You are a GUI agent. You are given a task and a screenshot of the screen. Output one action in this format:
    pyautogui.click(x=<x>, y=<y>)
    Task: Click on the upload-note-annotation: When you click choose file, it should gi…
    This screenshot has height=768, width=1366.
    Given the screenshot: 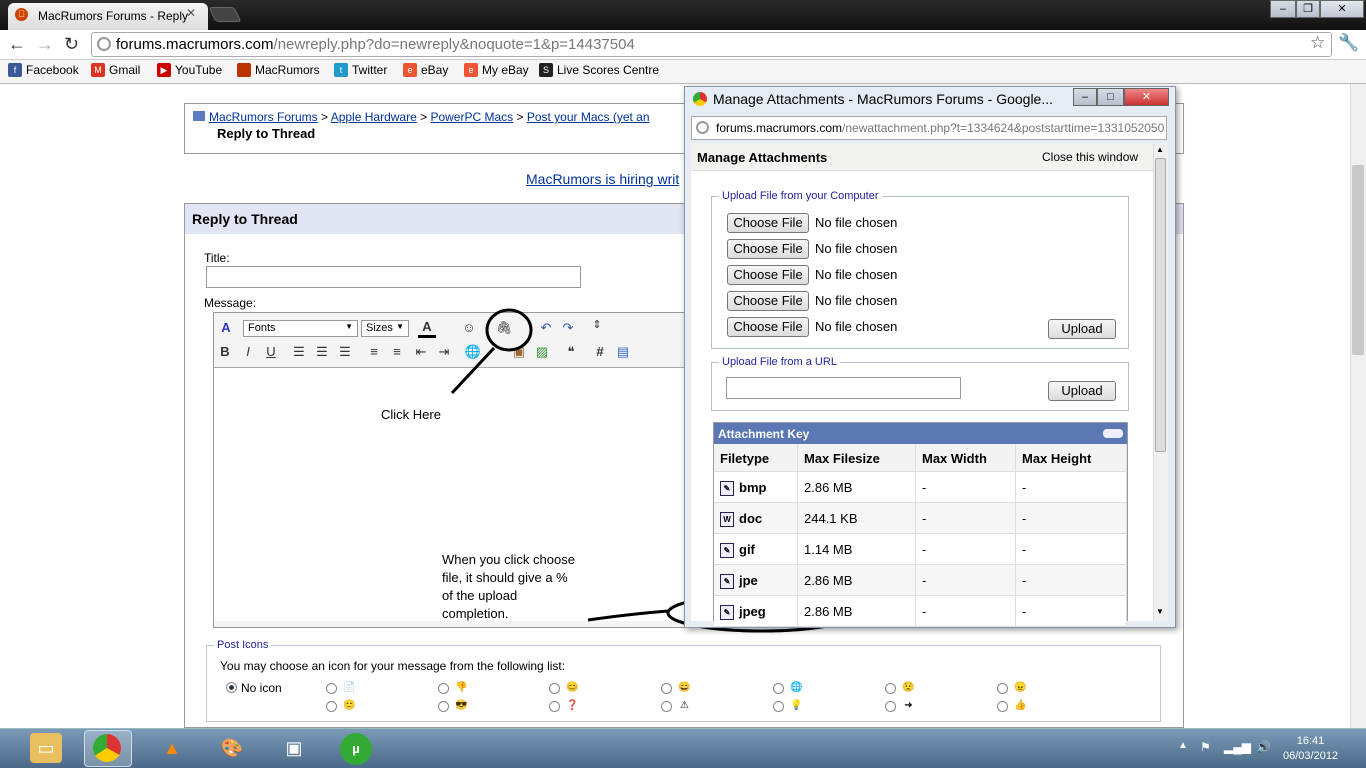 What is the action you would take?
    pyautogui.click(x=508, y=586)
    